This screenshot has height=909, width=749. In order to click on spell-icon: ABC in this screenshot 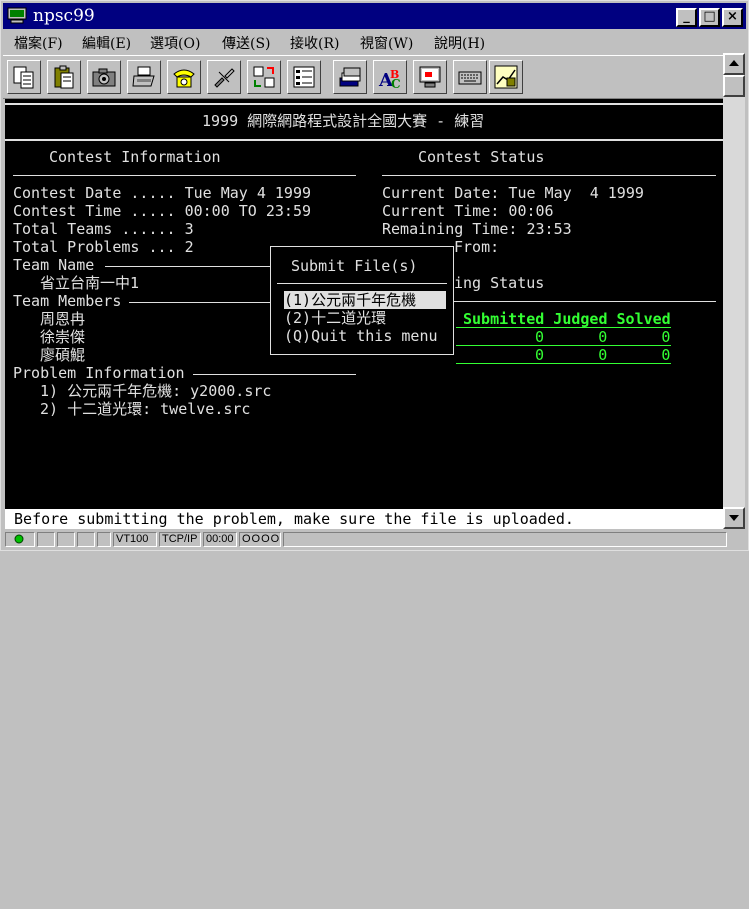, I will do `click(390, 77)`.